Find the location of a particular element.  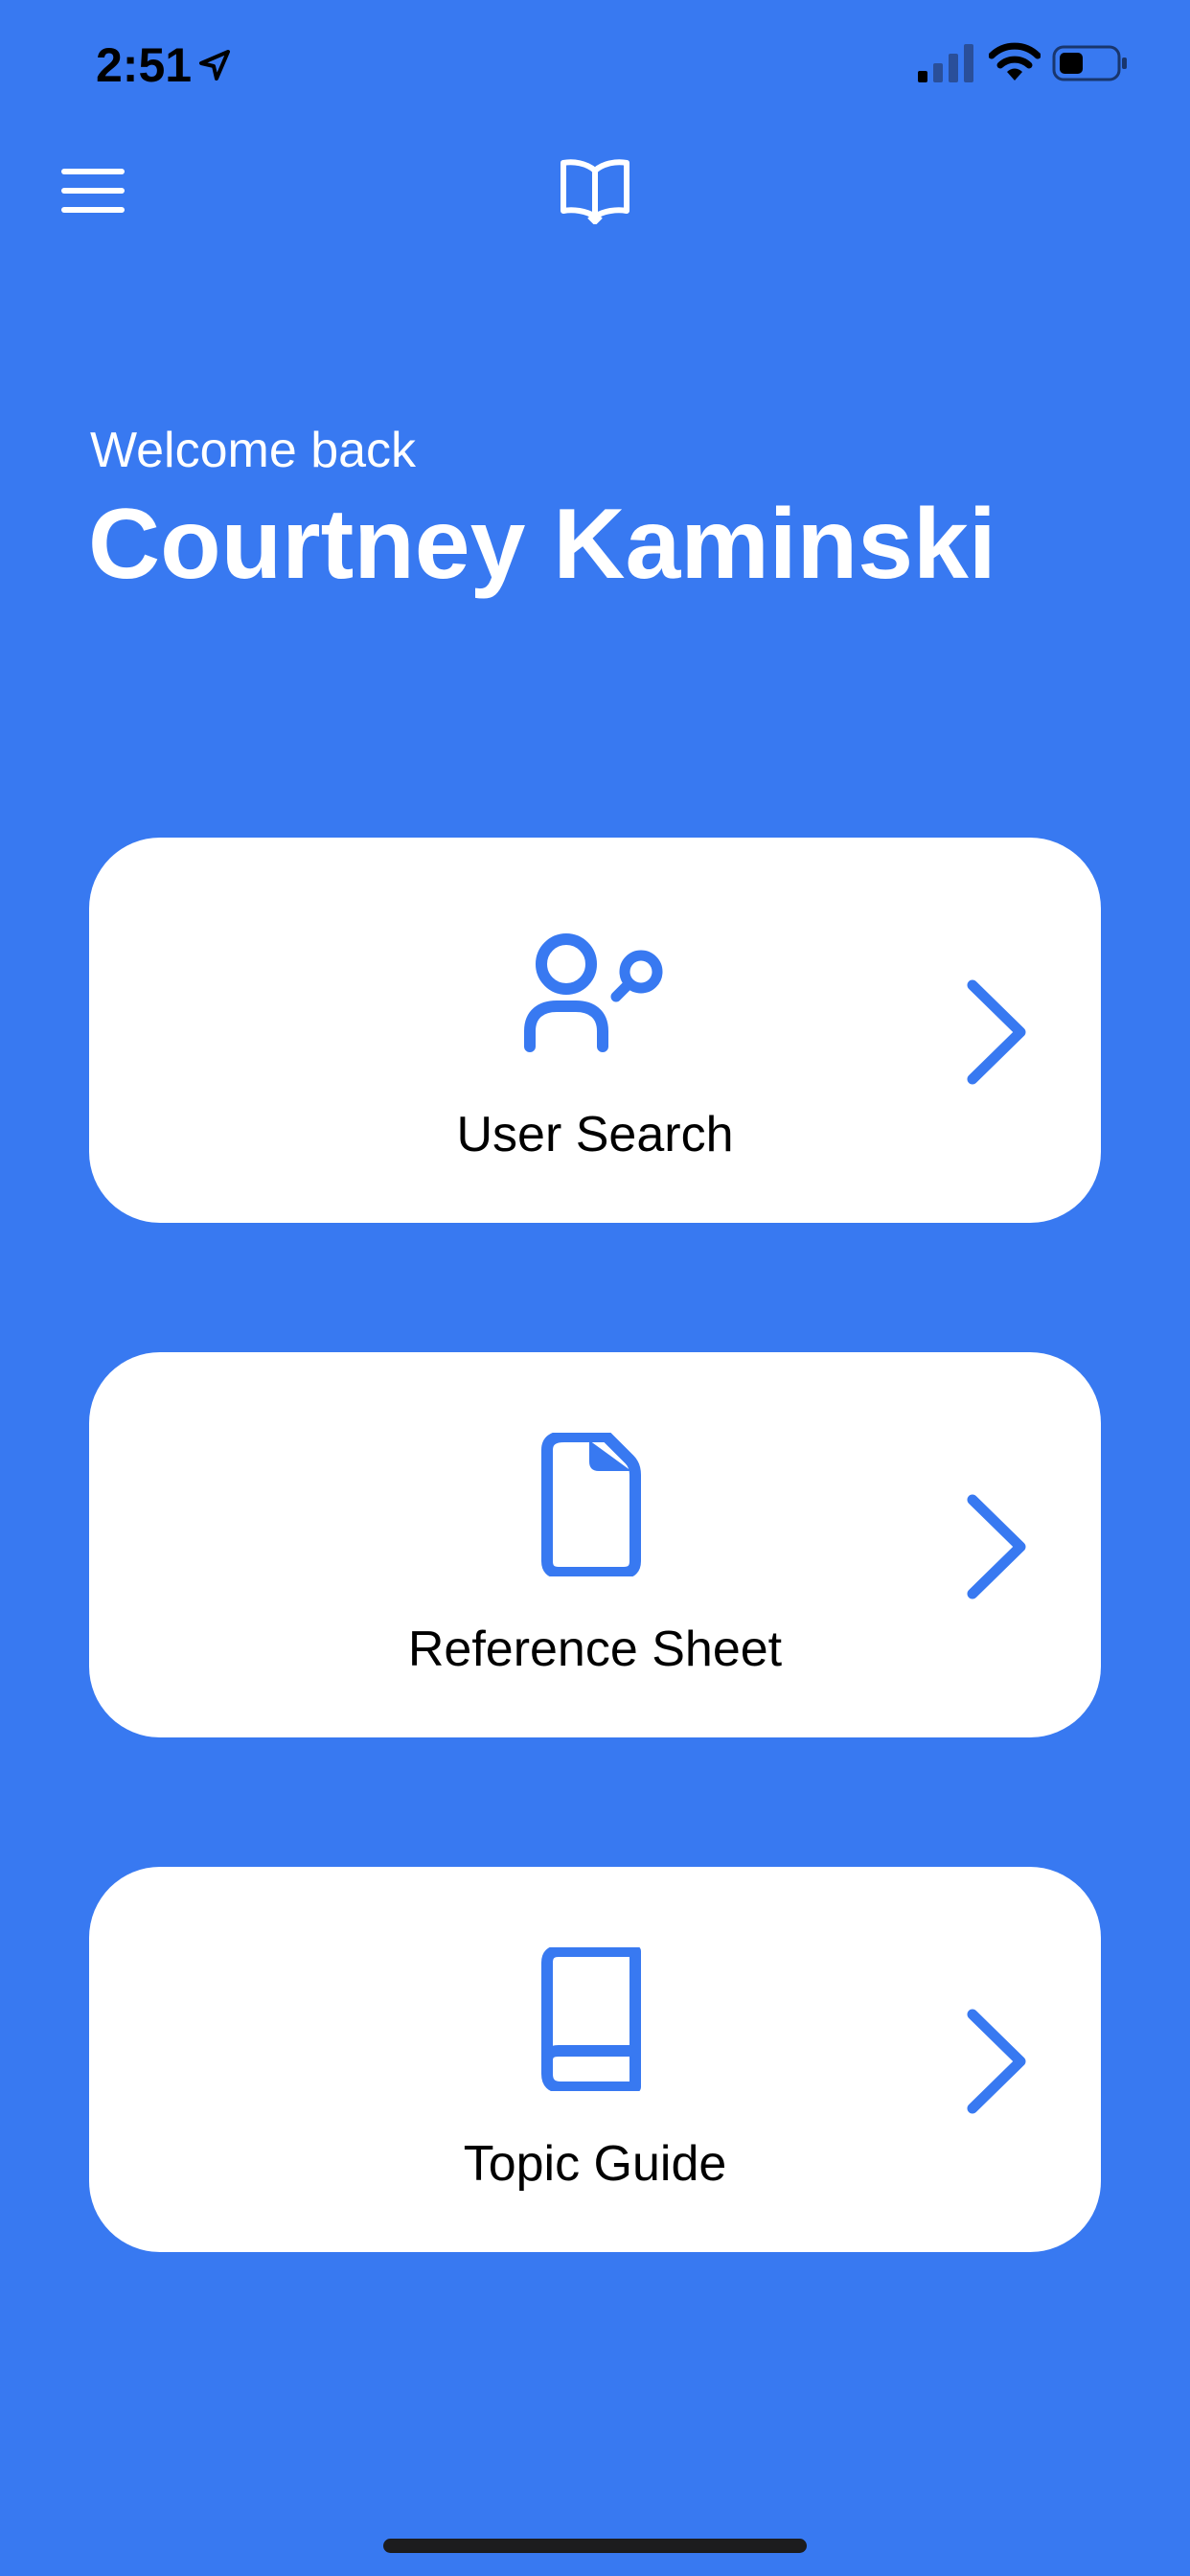

welcome-label: Welcome back is located at coordinates (254, 450).